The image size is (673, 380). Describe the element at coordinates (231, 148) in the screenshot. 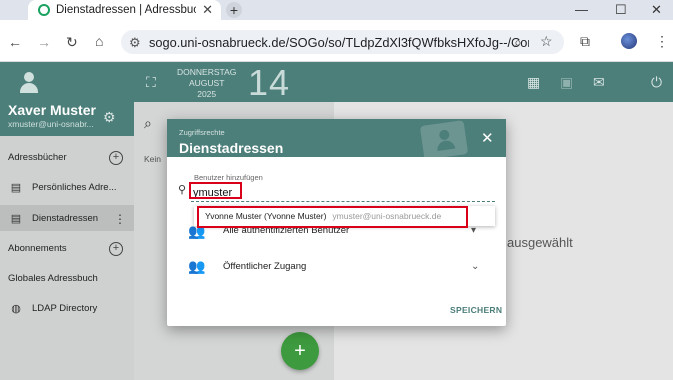

I see `dialog-title: Dienstadressen` at that location.